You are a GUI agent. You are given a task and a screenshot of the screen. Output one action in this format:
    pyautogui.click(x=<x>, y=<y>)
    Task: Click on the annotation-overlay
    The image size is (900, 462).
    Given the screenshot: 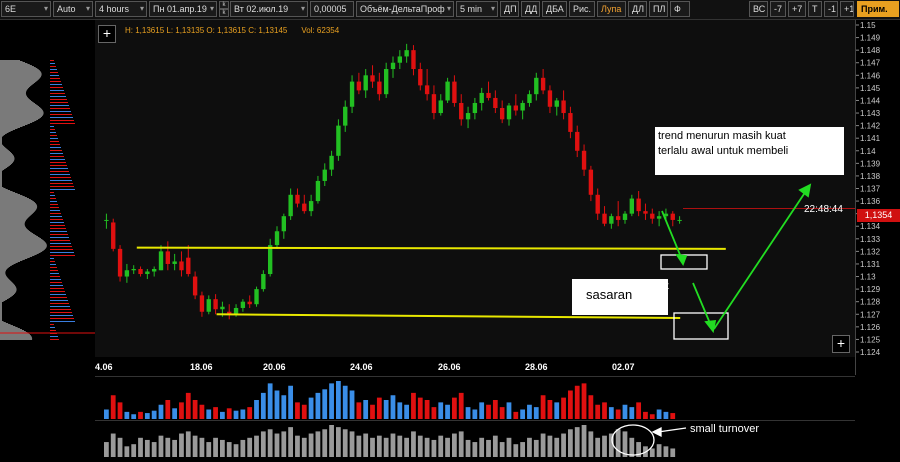 What is the action you would take?
    pyautogui.click(x=711, y=319)
    